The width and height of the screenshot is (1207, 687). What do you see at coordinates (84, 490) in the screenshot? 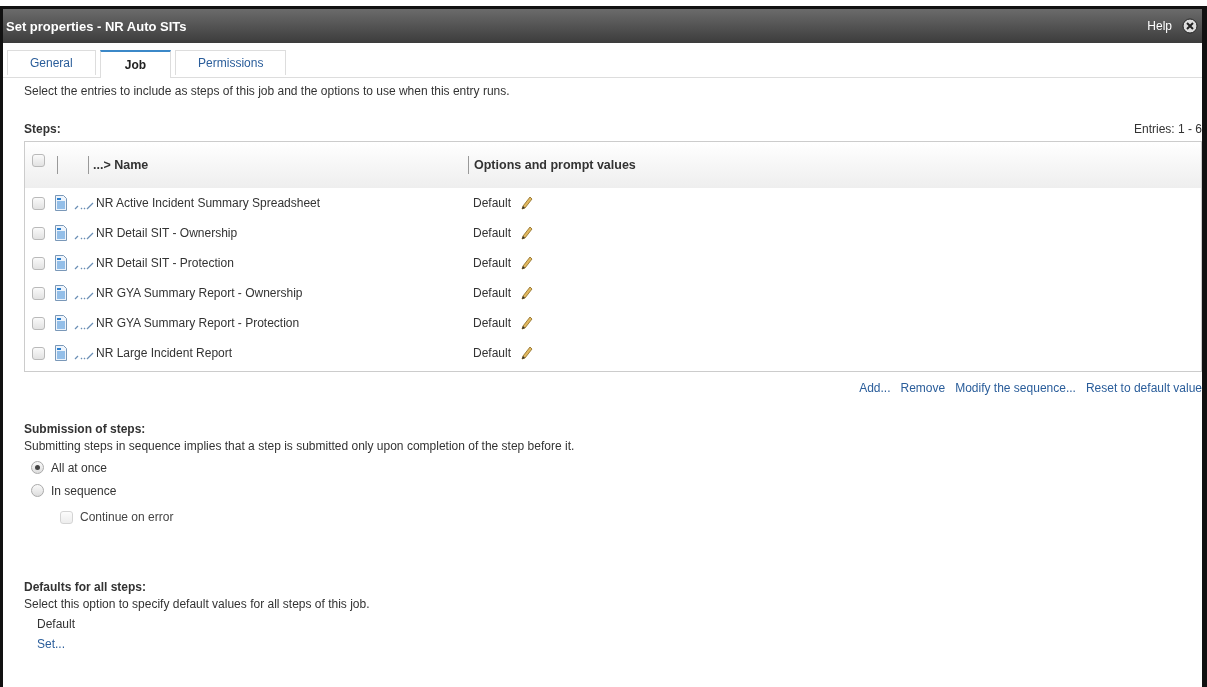
I see `radio-label: In sequence` at bounding box center [84, 490].